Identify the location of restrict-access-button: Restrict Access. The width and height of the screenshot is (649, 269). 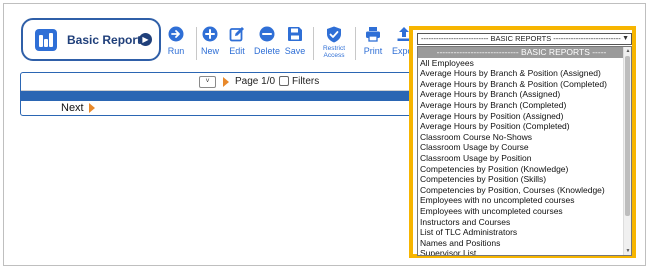
(334, 42).